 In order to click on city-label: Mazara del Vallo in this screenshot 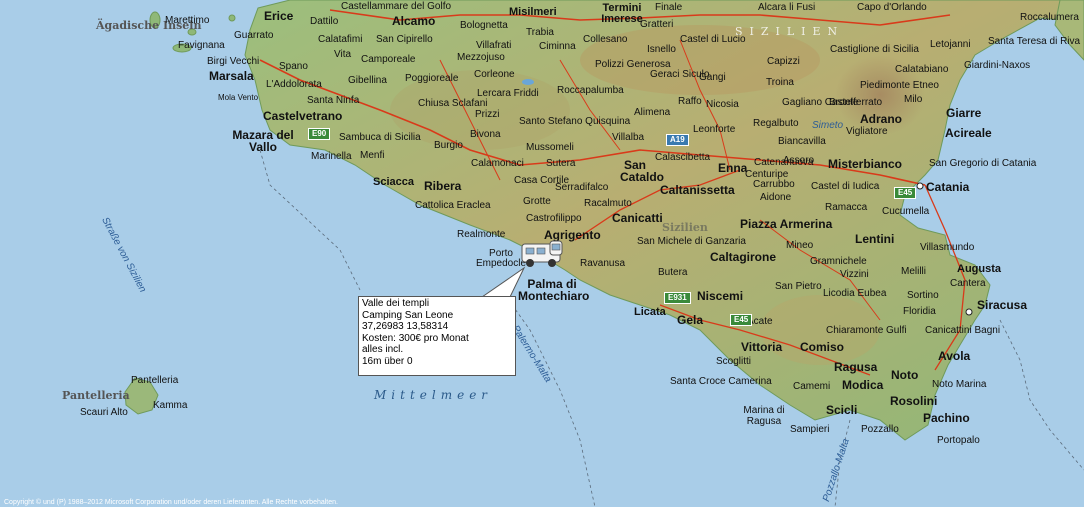, I will do `click(263, 141)`.